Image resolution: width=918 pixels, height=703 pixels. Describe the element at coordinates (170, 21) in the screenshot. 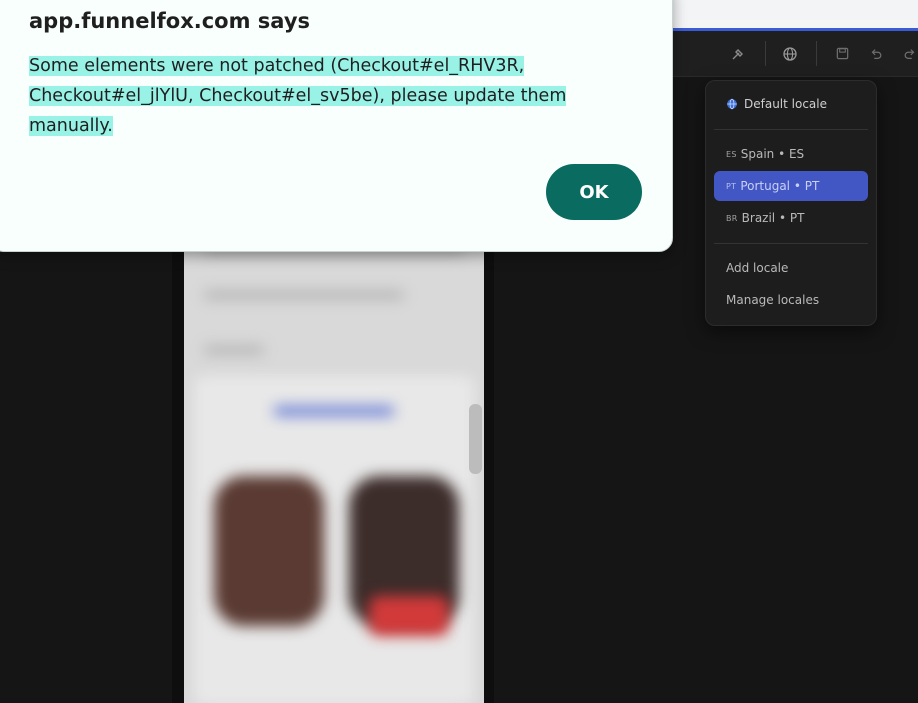

I see `dialog-title: app.funnelfox.com says` at that location.